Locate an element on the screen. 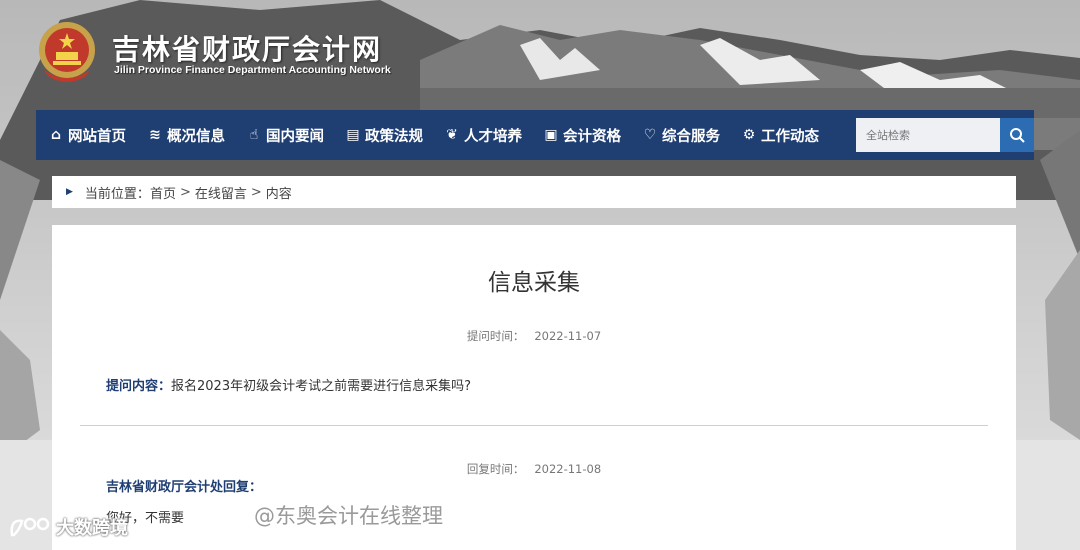  nav-item-qualification: ▣ 会计资格 is located at coordinates (580, 135).